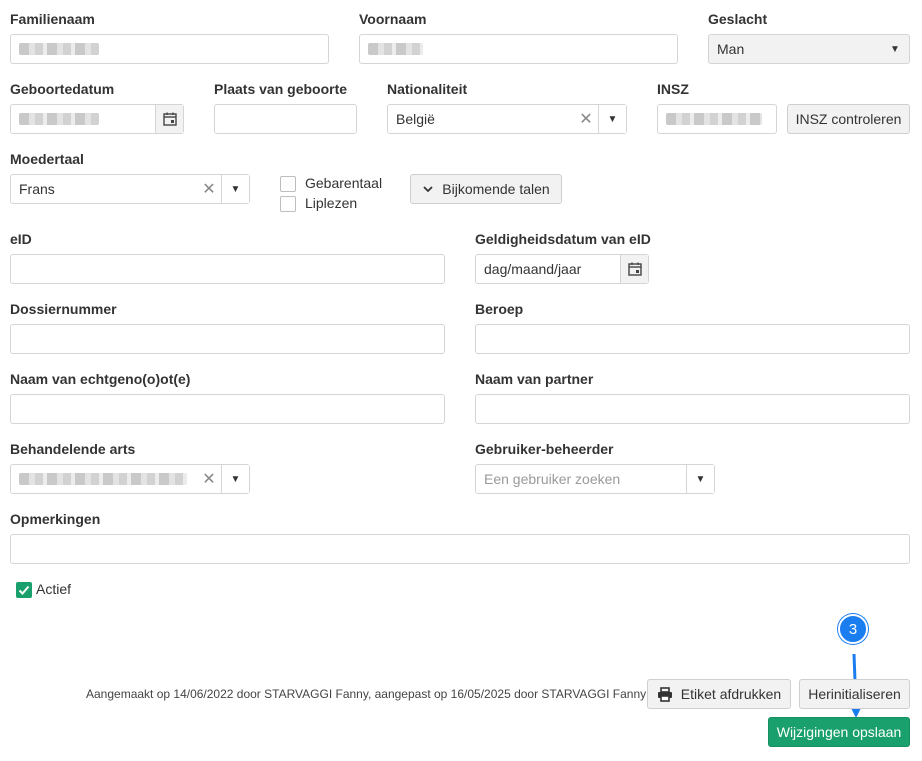 The height and width of the screenshot is (761, 922). I want to click on insz-label: INSZ, so click(673, 89).